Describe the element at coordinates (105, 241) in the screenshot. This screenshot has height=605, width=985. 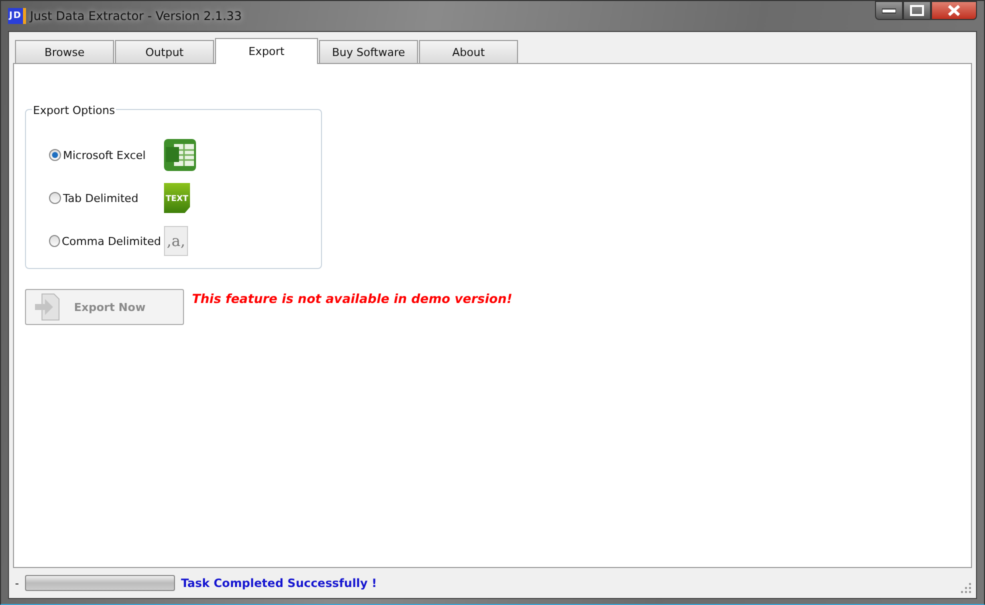
I see `radio-option: Comma Delimited` at that location.